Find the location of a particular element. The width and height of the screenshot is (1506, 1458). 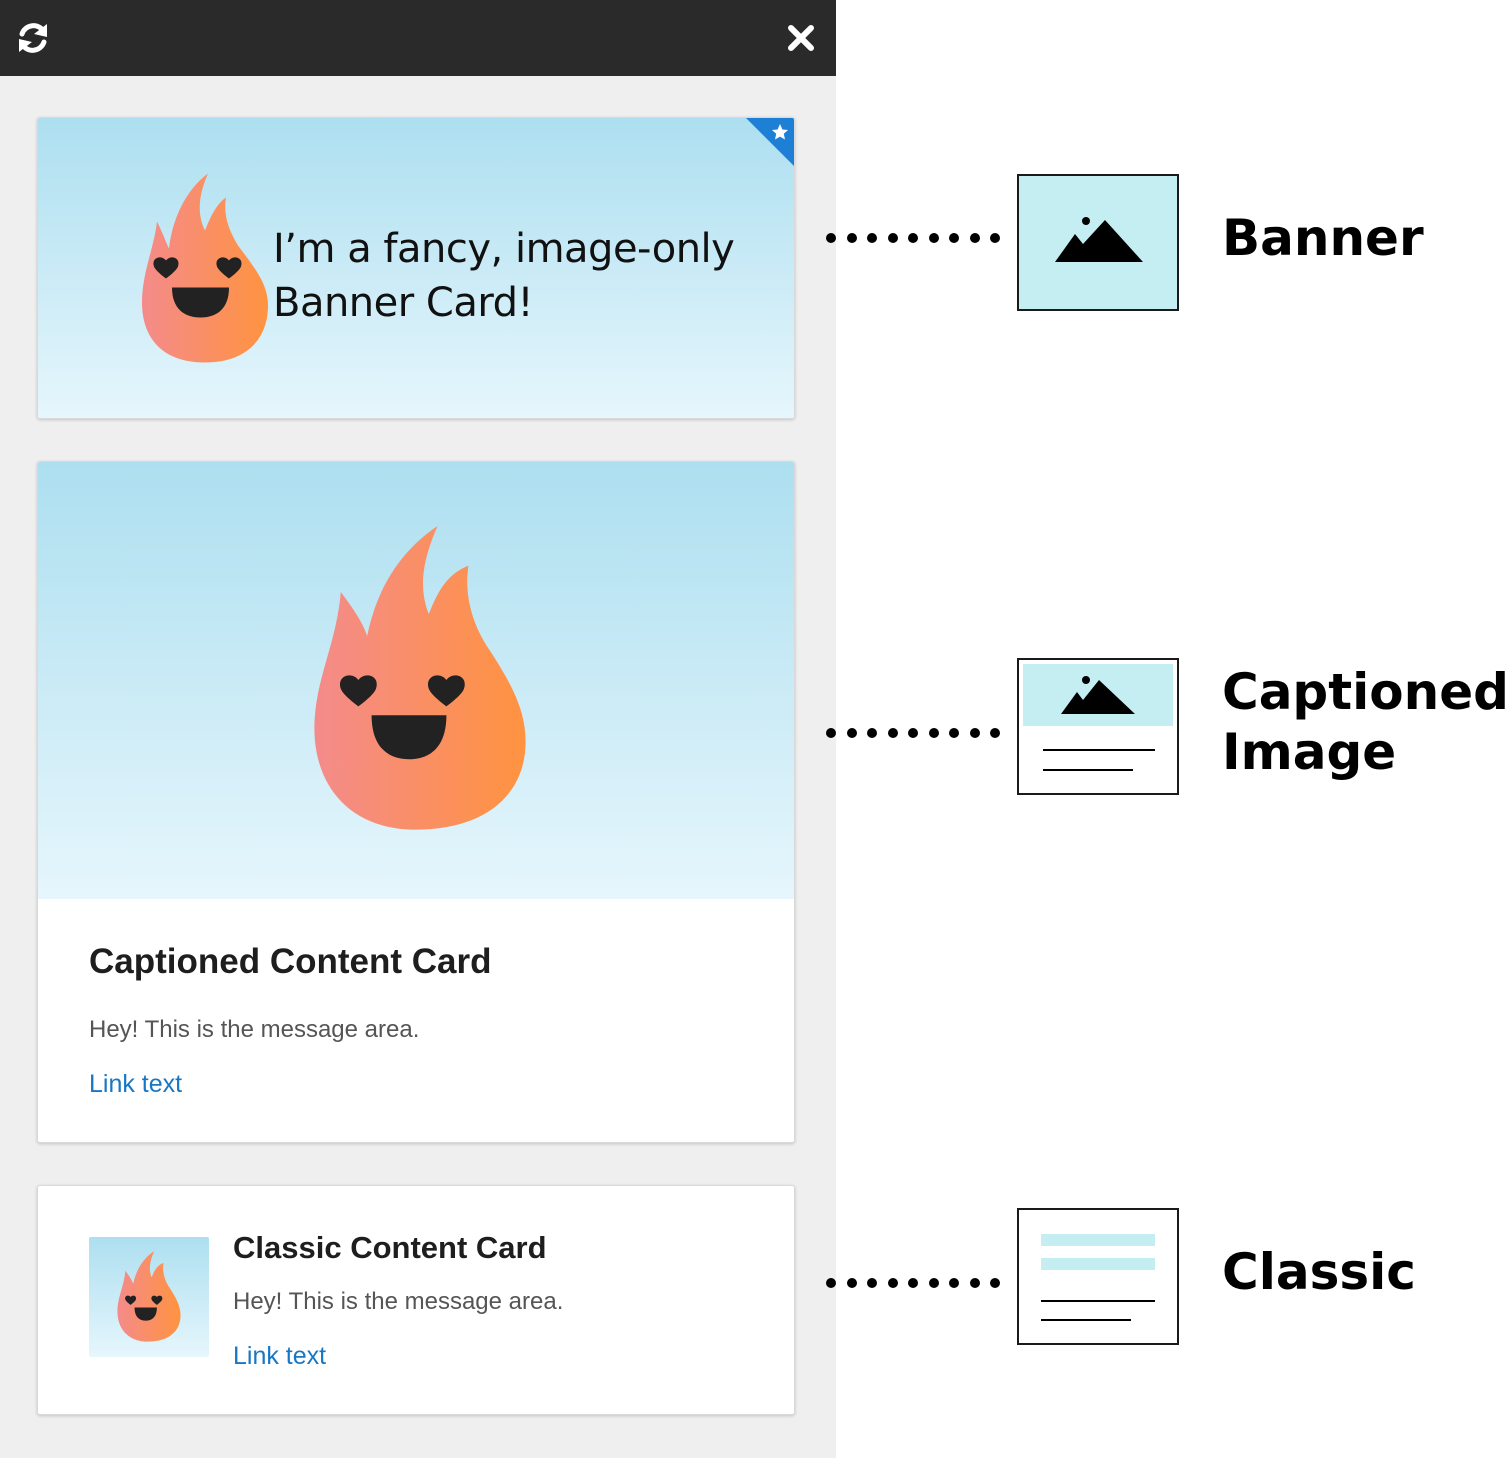

captioned-image-type-icon is located at coordinates (1098, 726).